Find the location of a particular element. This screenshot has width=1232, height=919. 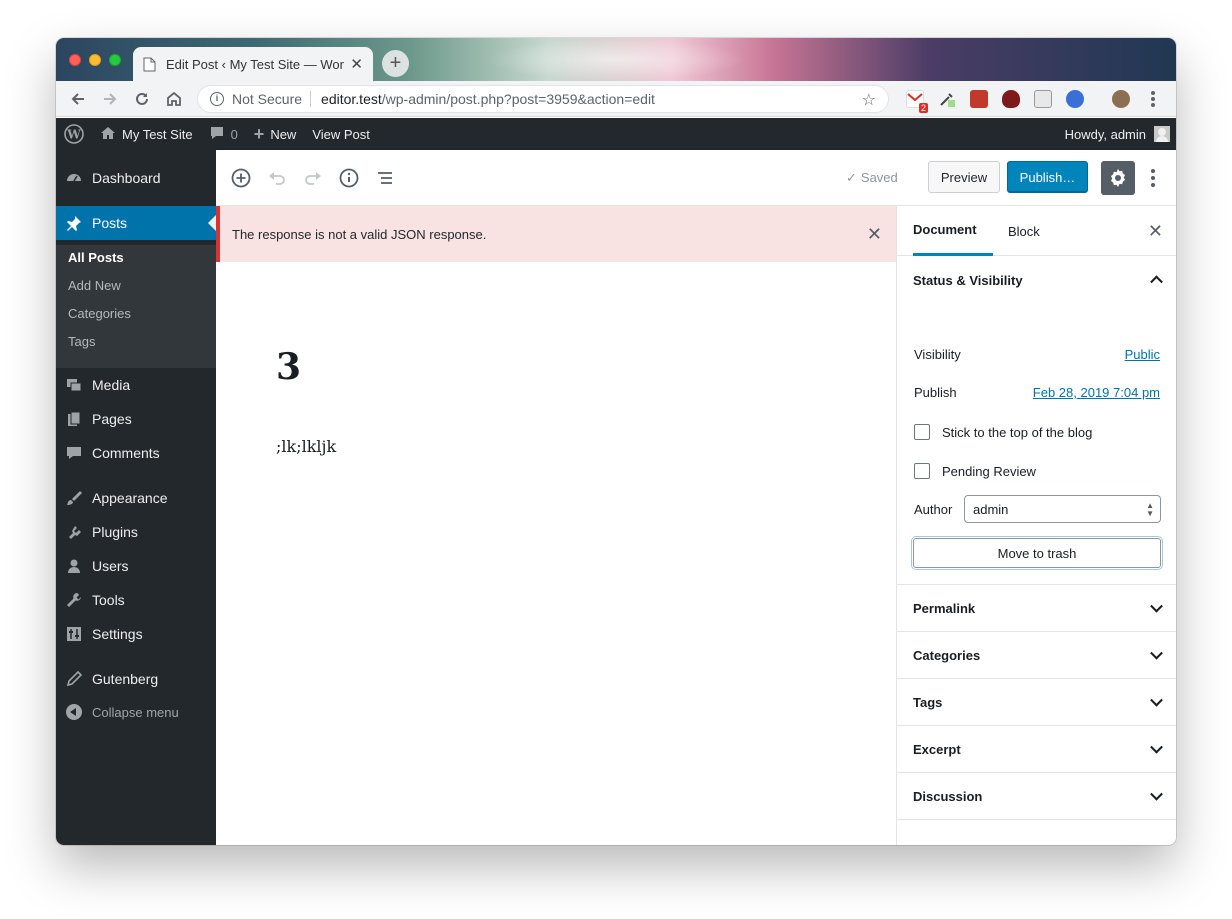

plug-icon is located at coordinates (74, 532).